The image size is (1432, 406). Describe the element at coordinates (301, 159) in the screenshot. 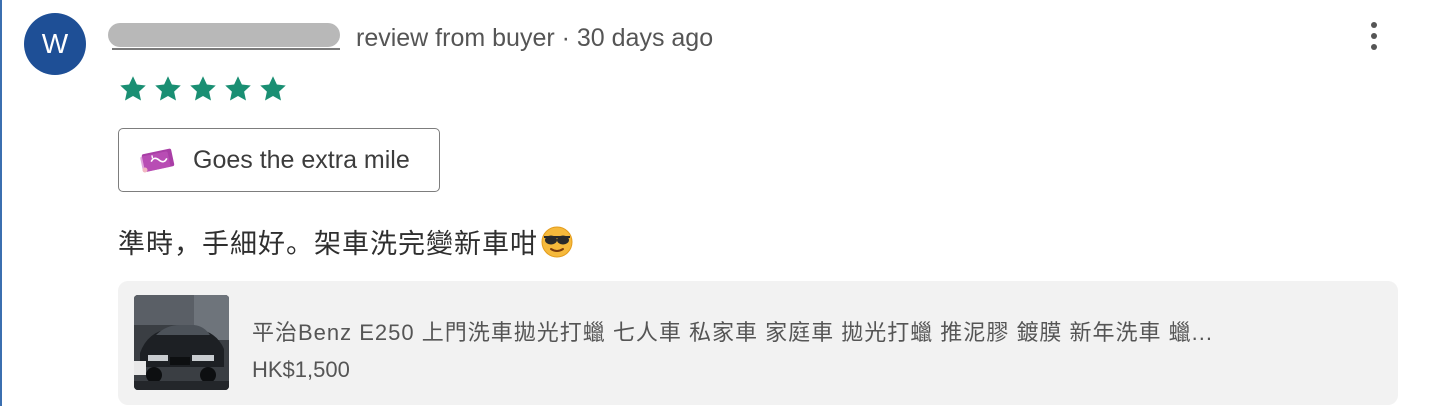

I see `badge-label: Goes the extra mile` at that location.